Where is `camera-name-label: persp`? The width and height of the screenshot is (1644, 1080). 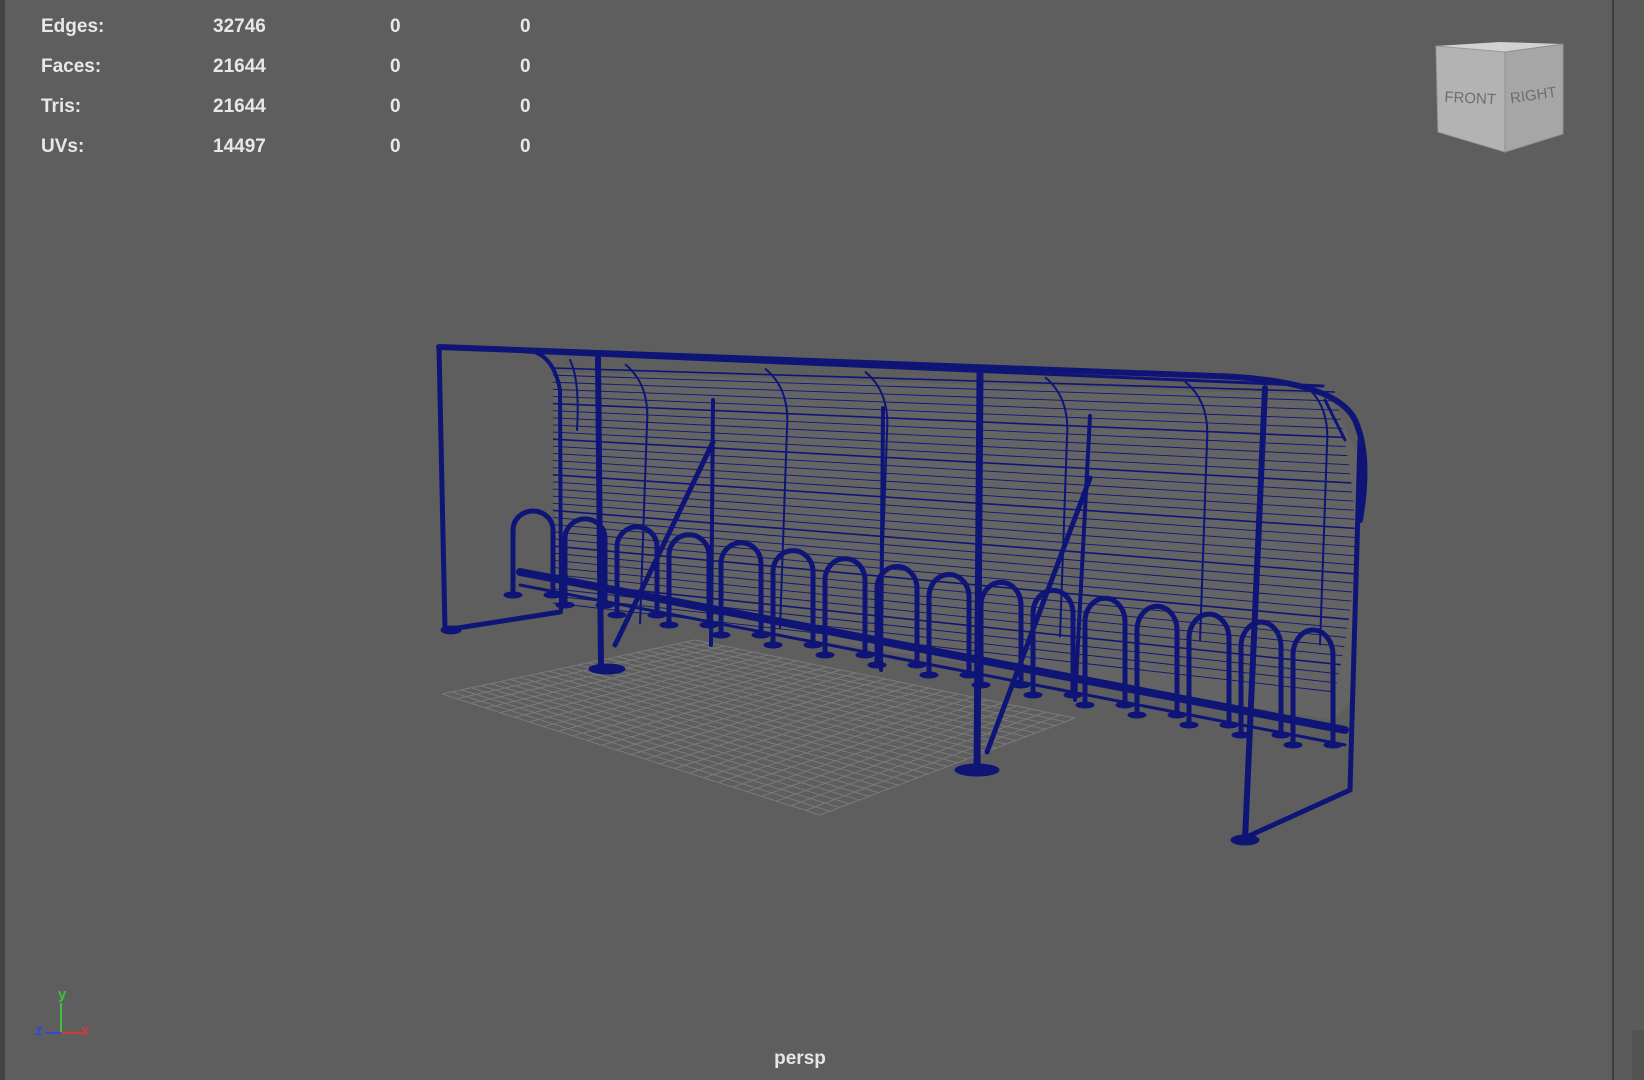
camera-name-label: persp is located at coordinates (800, 1058).